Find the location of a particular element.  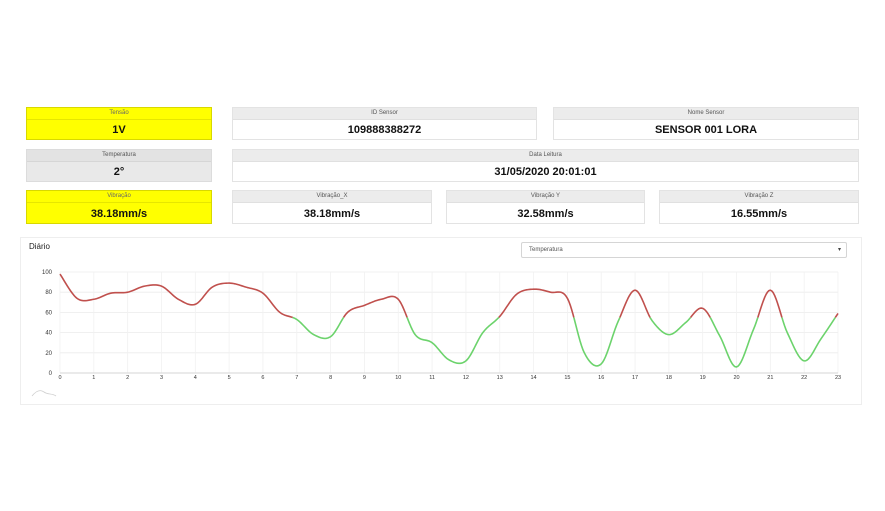

x-tick-label: 9 is located at coordinates (364, 378).